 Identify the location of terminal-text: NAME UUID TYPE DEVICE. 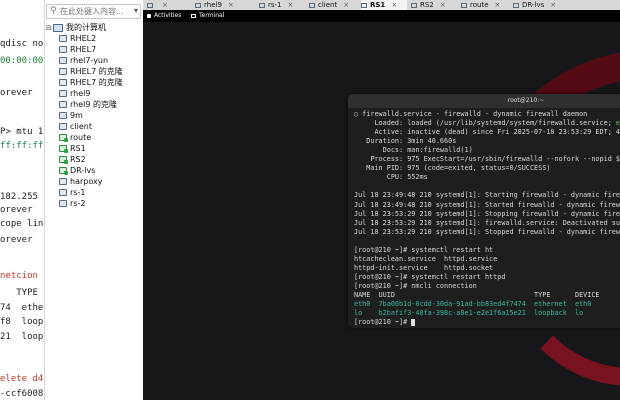
(477, 295).